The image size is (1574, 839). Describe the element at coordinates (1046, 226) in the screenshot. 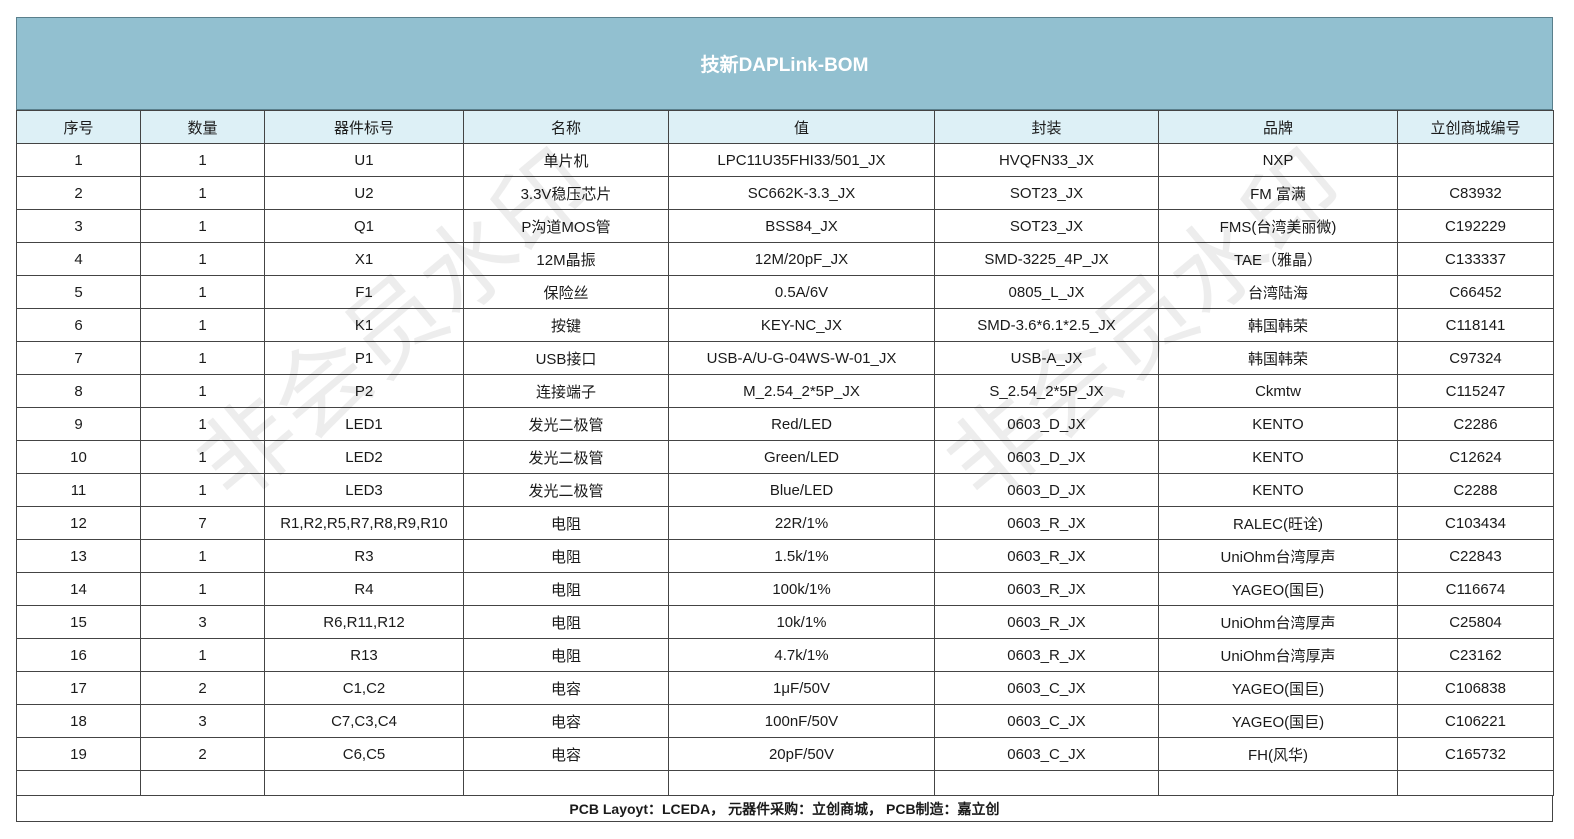

I see `table-cell: SOT23_JX` at that location.